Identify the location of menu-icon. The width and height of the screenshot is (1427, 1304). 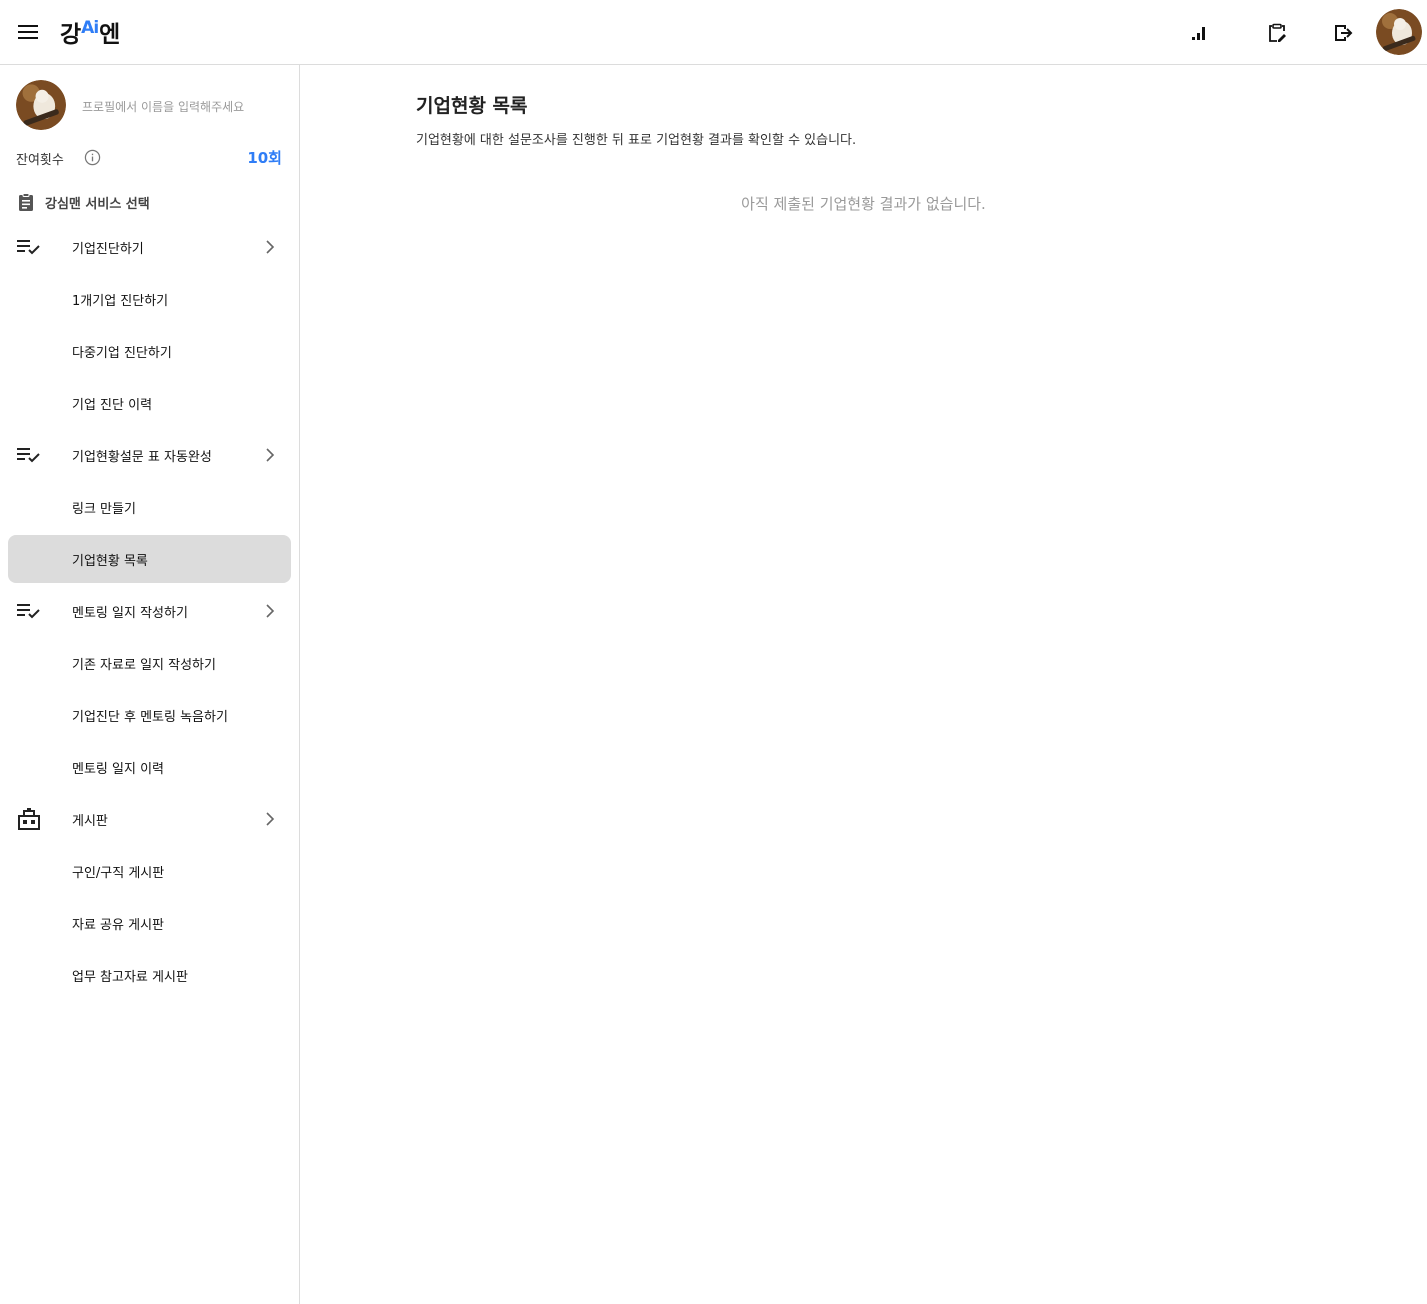
(28, 32).